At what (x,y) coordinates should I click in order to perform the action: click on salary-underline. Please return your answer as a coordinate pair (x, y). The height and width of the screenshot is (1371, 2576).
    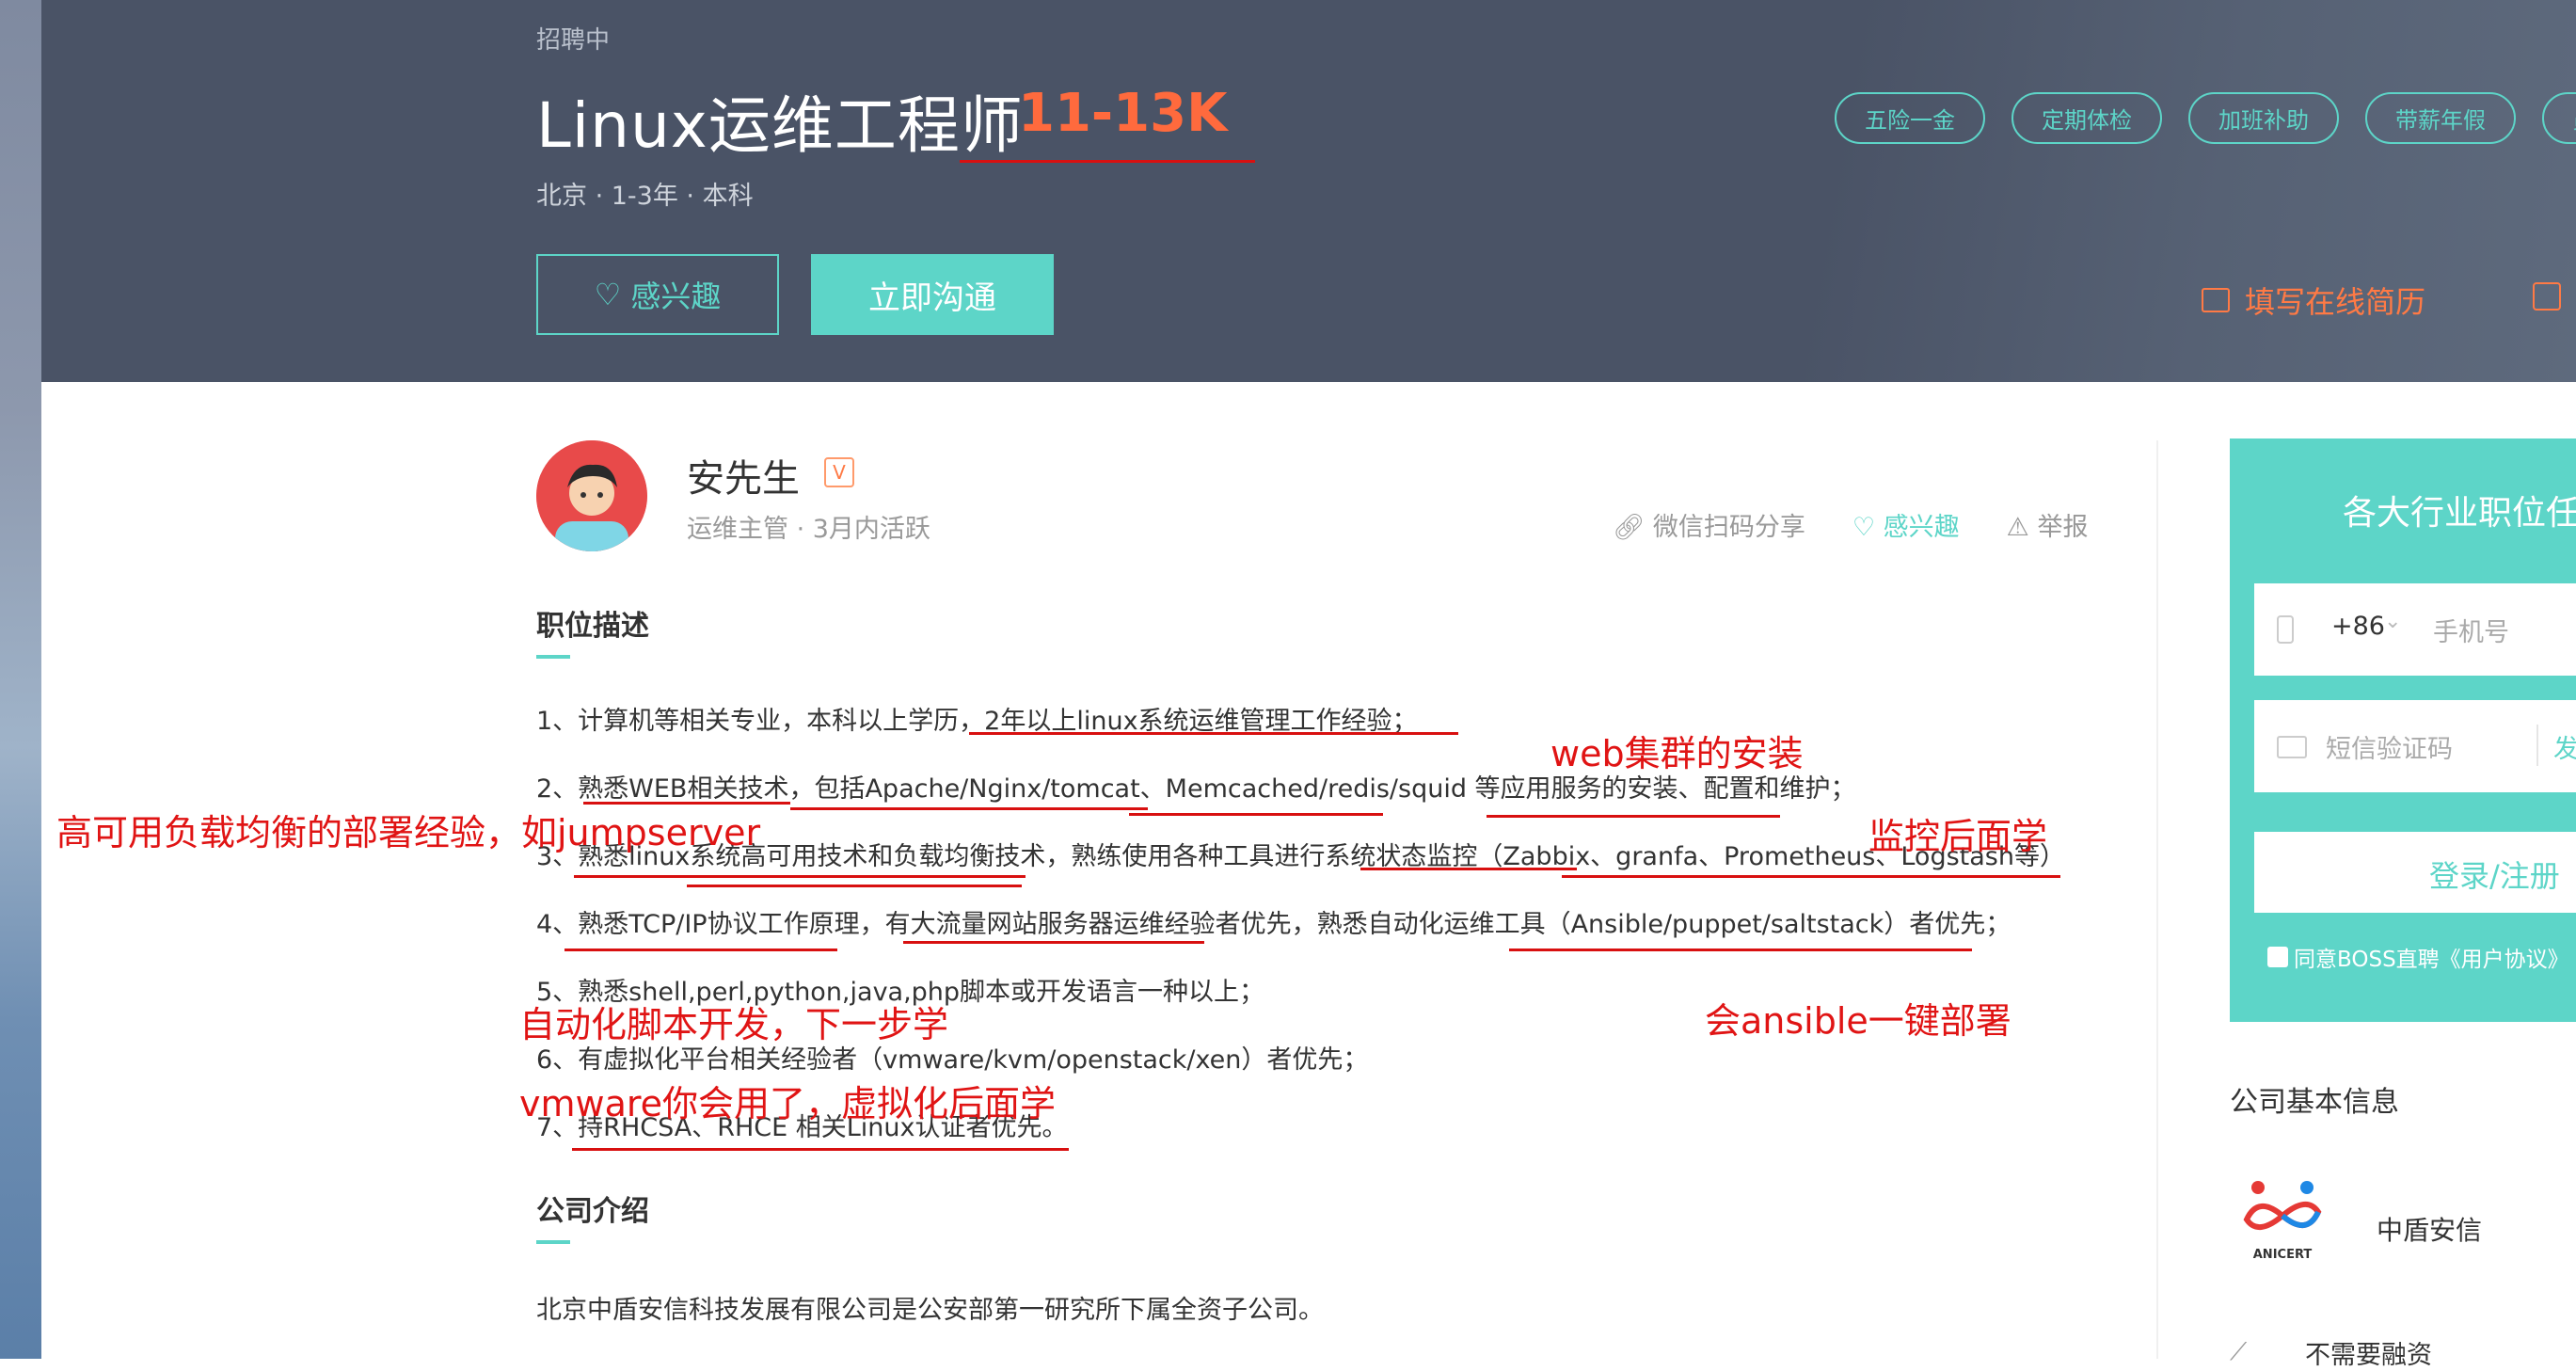
    Looking at the image, I should click on (1108, 161).